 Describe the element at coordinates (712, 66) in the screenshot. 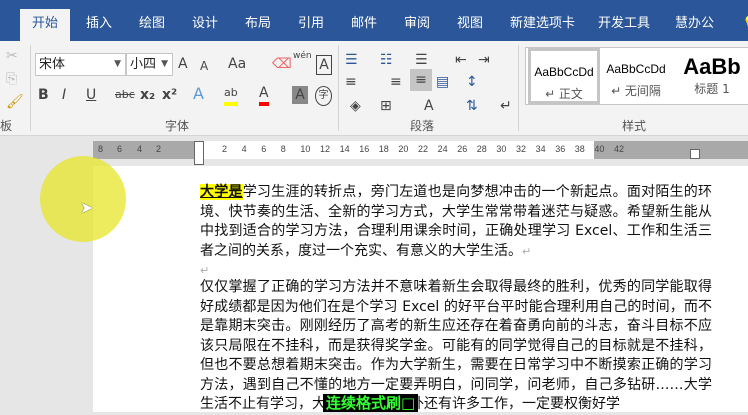

I see `style-sample: AaBb` at that location.